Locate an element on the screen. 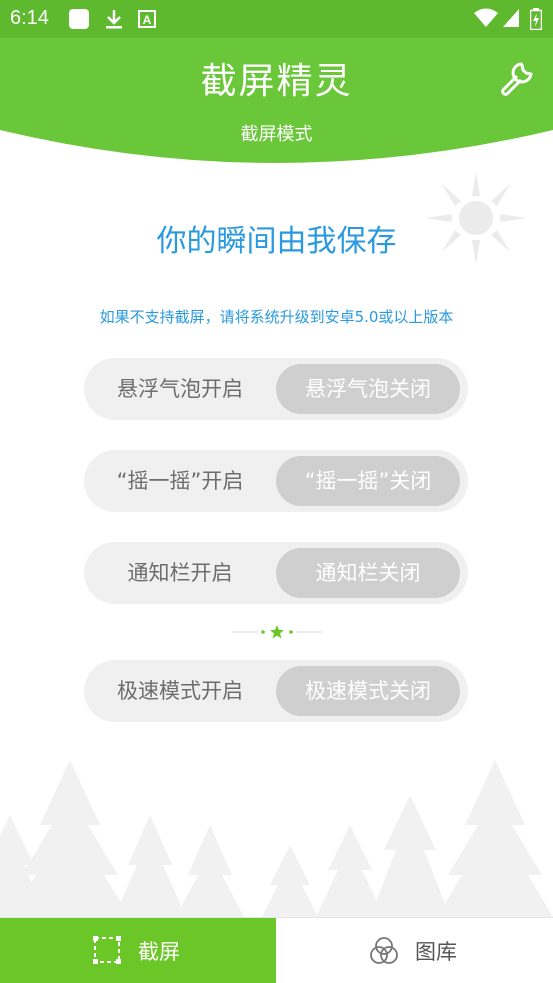 This screenshot has width=553, height=983. signal-icon is located at coordinates (511, 20).